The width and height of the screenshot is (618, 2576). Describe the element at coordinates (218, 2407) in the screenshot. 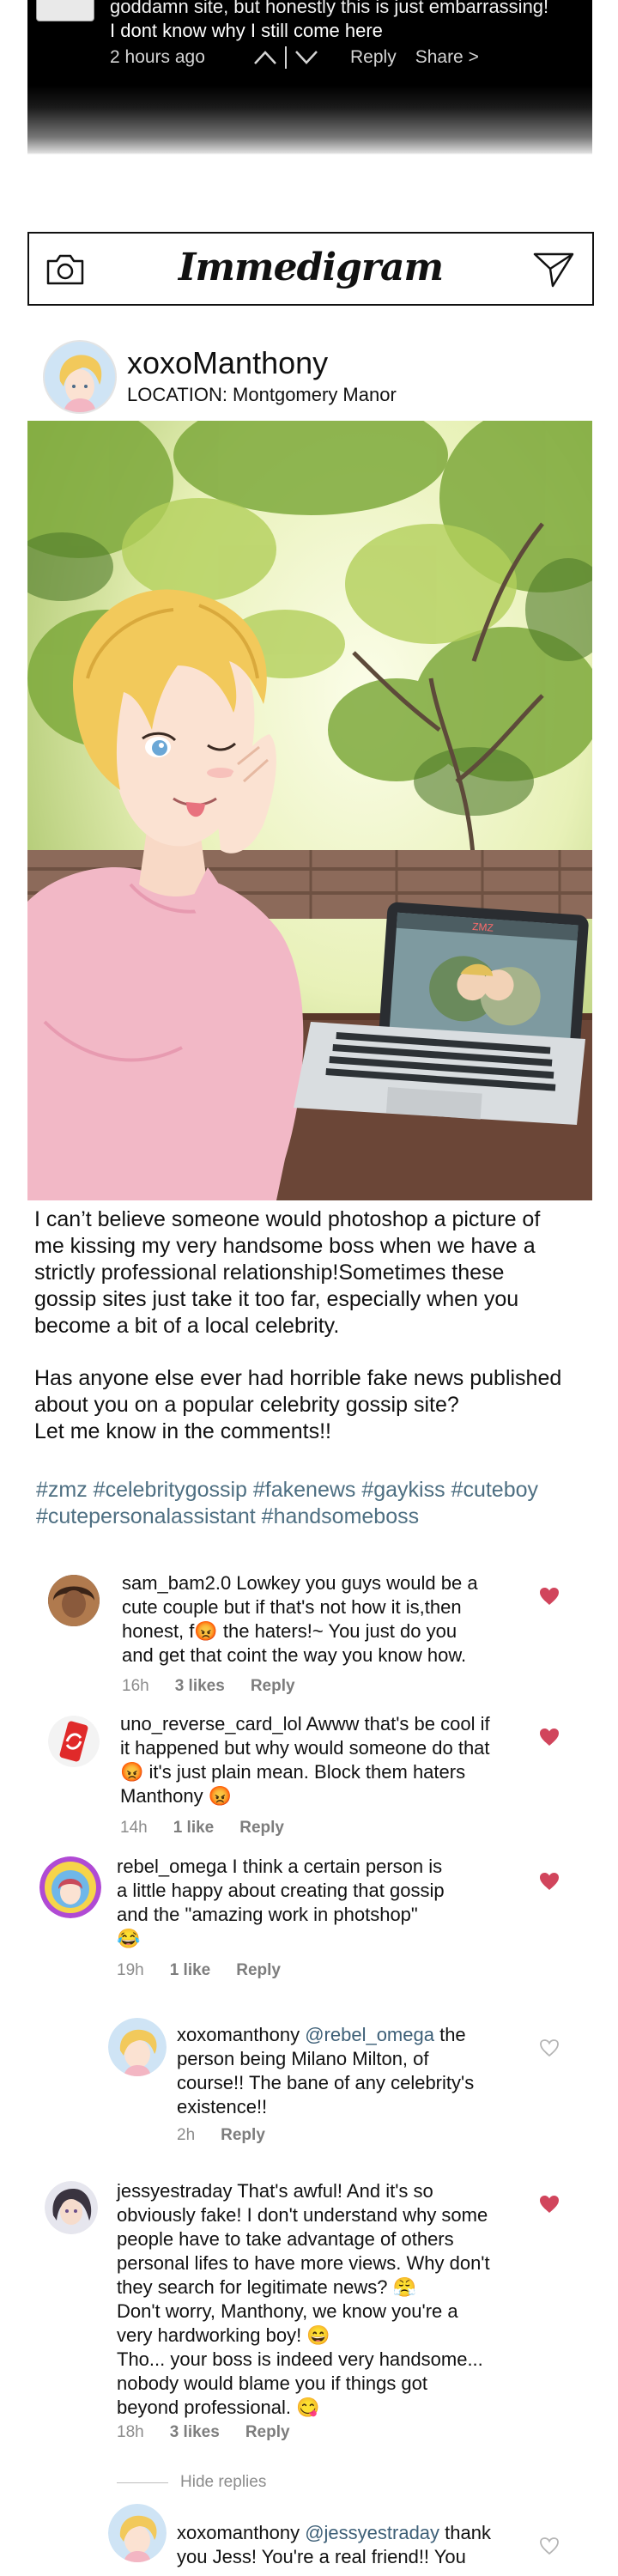

I see `comment-line: beyond professional. 😋` at that location.